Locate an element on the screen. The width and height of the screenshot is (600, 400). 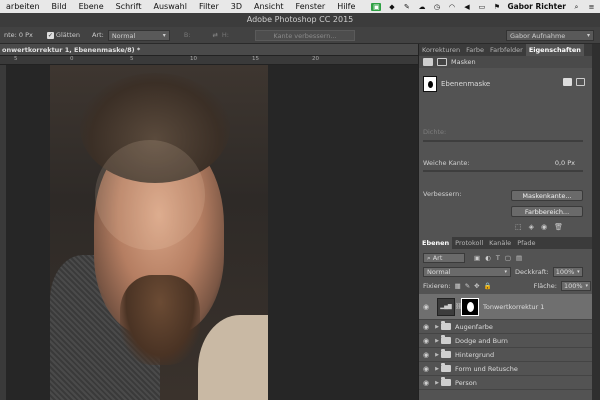
battery-icon: ▭ is located at coordinates (481, 7).